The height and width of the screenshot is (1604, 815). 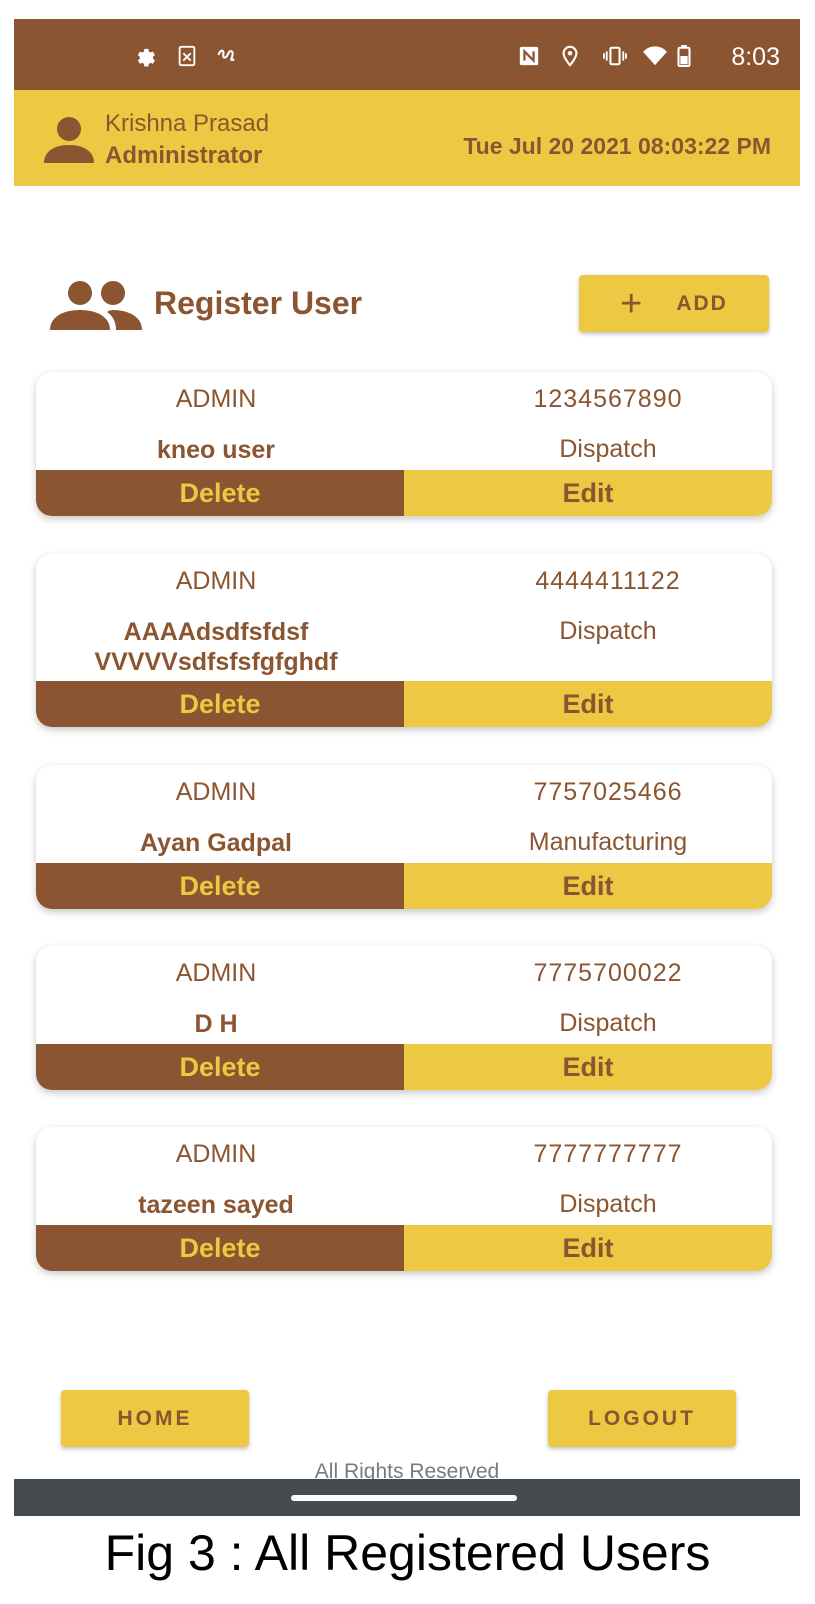 I want to click on home-gesture-handle, so click(x=404, y=1498).